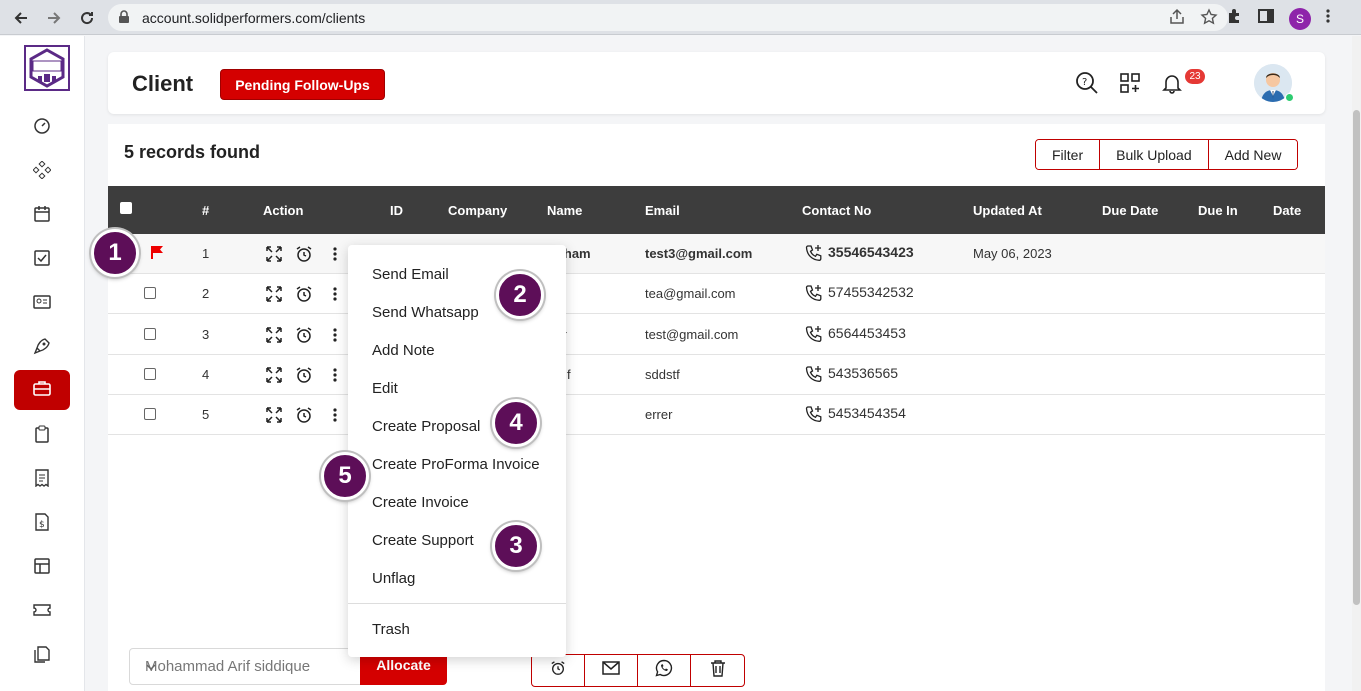 The width and height of the screenshot is (1361, 691). What do you see at coordinates (245, 666) in the screenshot?
I see `assignee-select: Mohammad Arif siddique` at bounding box center [245, 666].